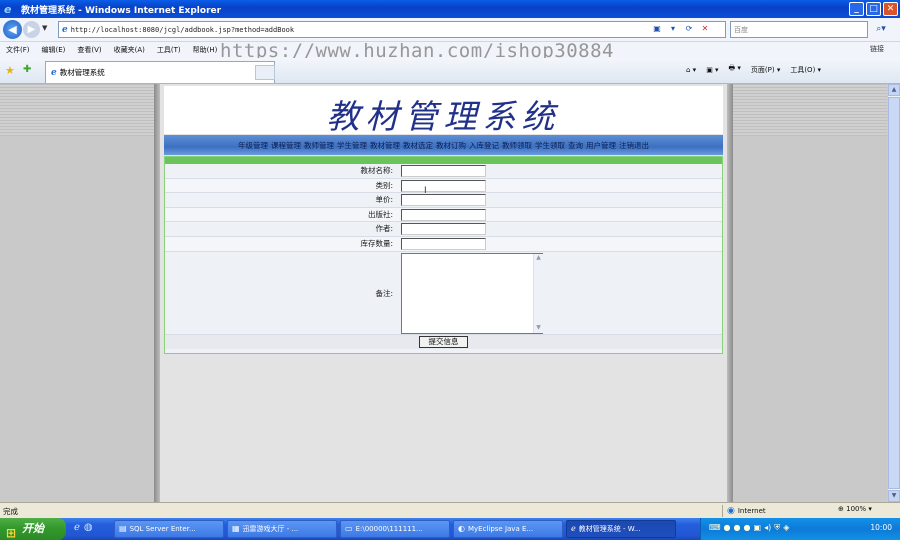 This screenshot has height=540, width=900. I want to click on eclipse-icon: ◐, so click(461, 528).